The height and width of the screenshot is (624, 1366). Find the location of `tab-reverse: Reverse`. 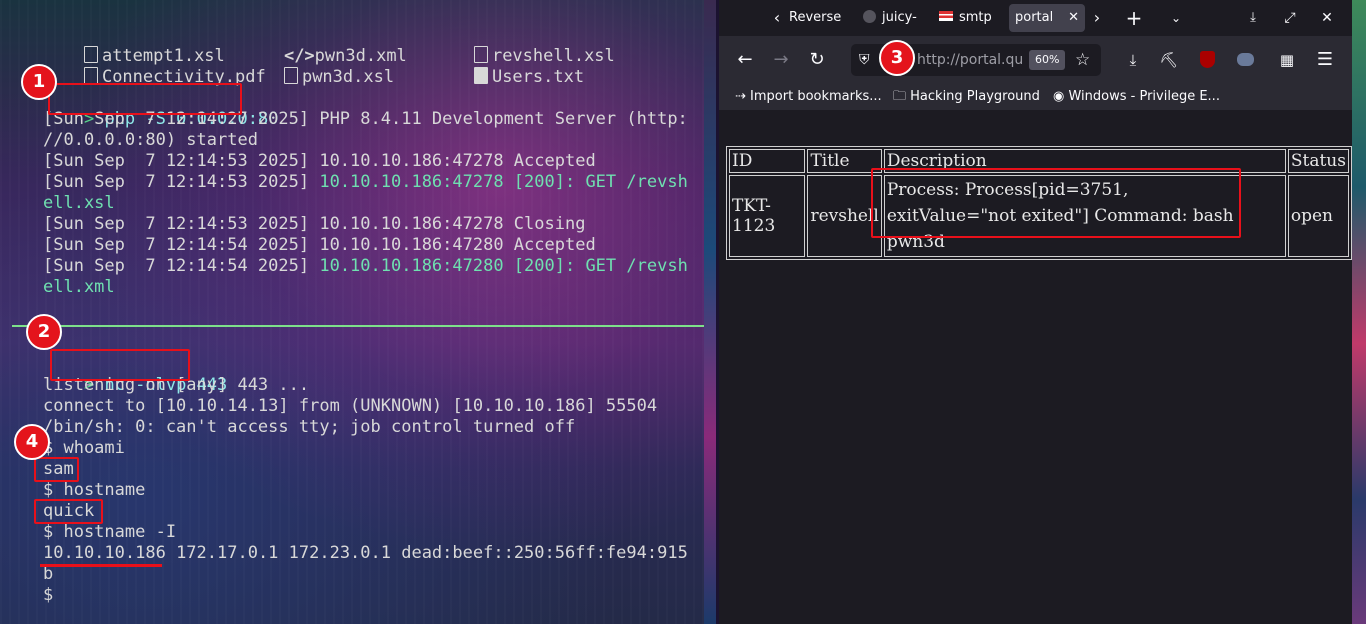

tab-reverse: Reverse is located at coordinates (815, 18).